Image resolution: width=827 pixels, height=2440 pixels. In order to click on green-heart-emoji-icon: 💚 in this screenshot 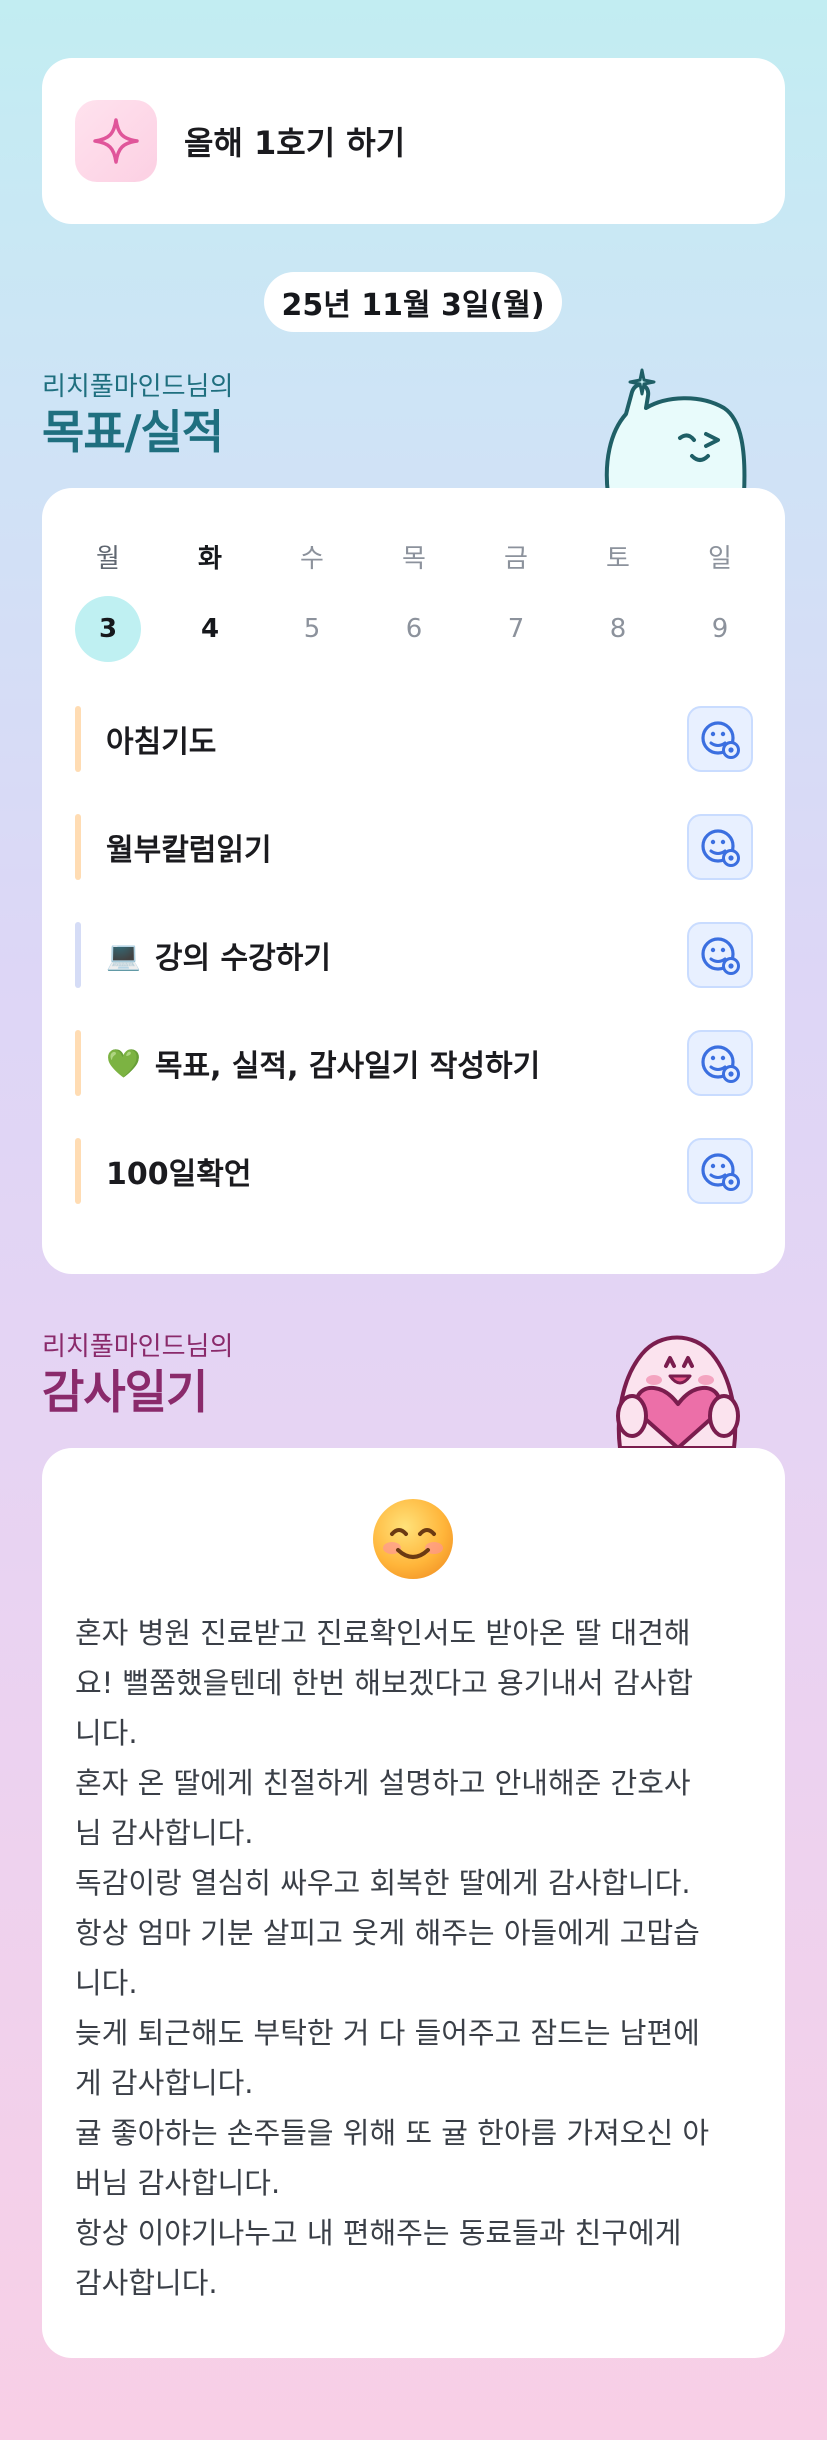, I will do `click(123, 1063)`.